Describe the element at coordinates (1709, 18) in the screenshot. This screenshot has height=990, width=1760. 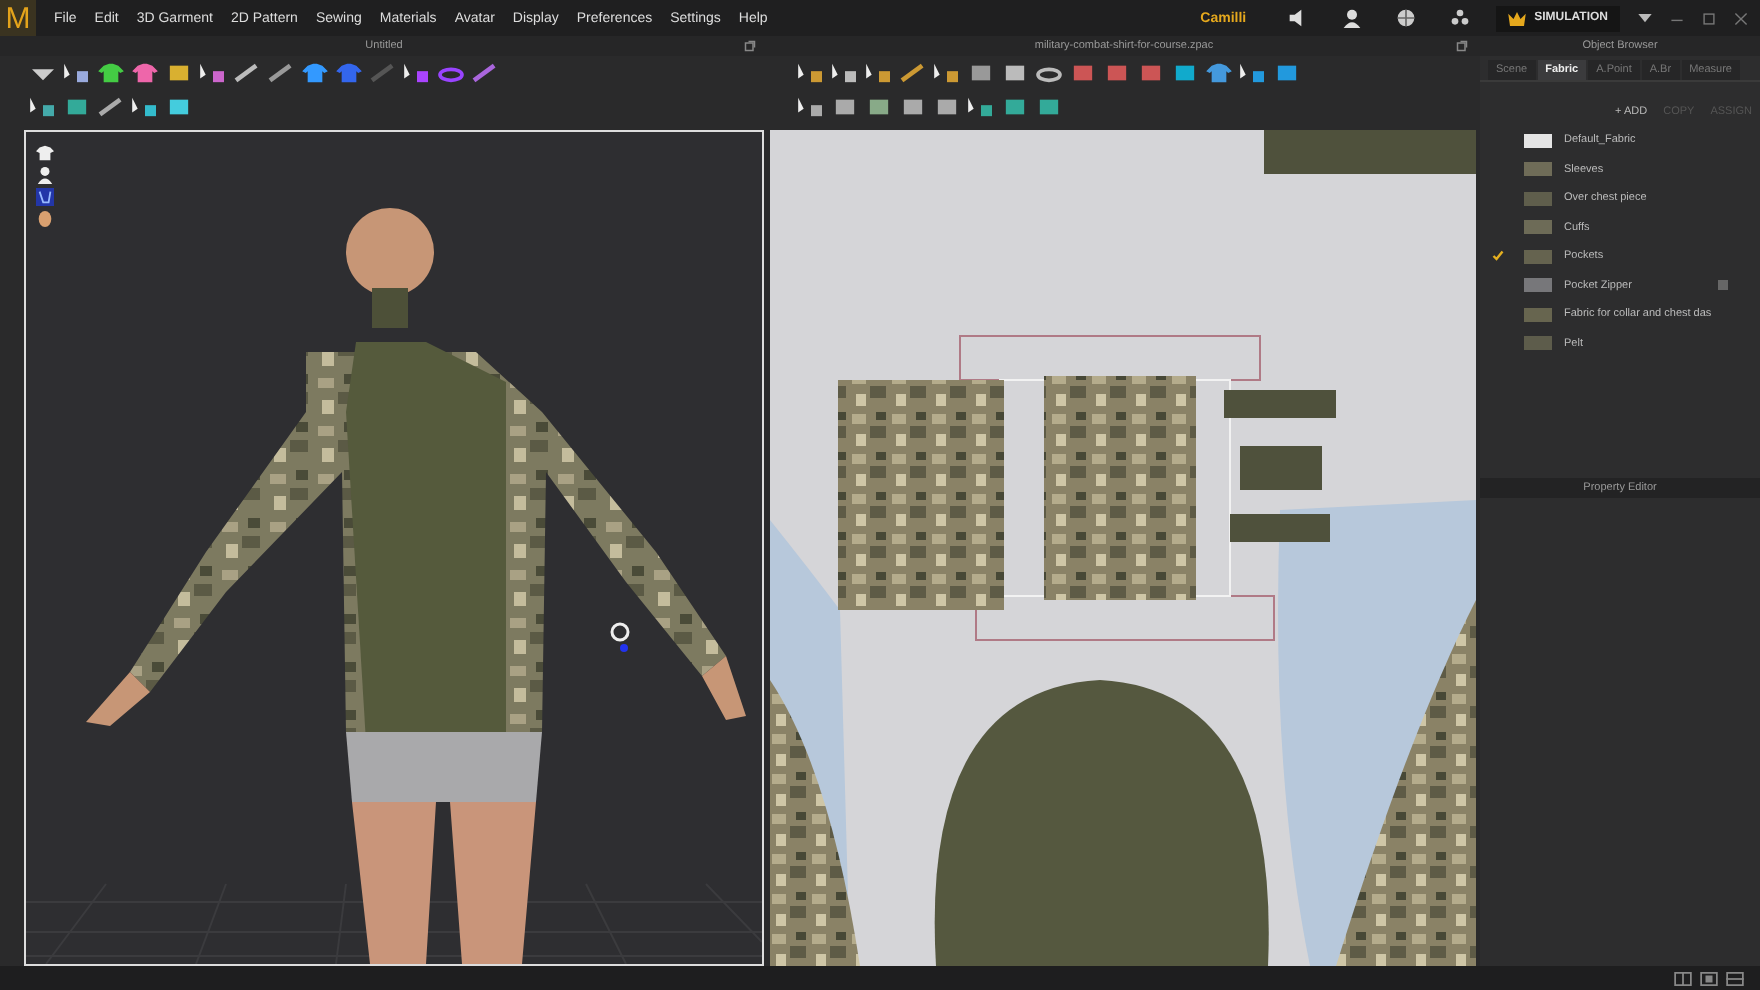
I see `maximize-icon` at that location.